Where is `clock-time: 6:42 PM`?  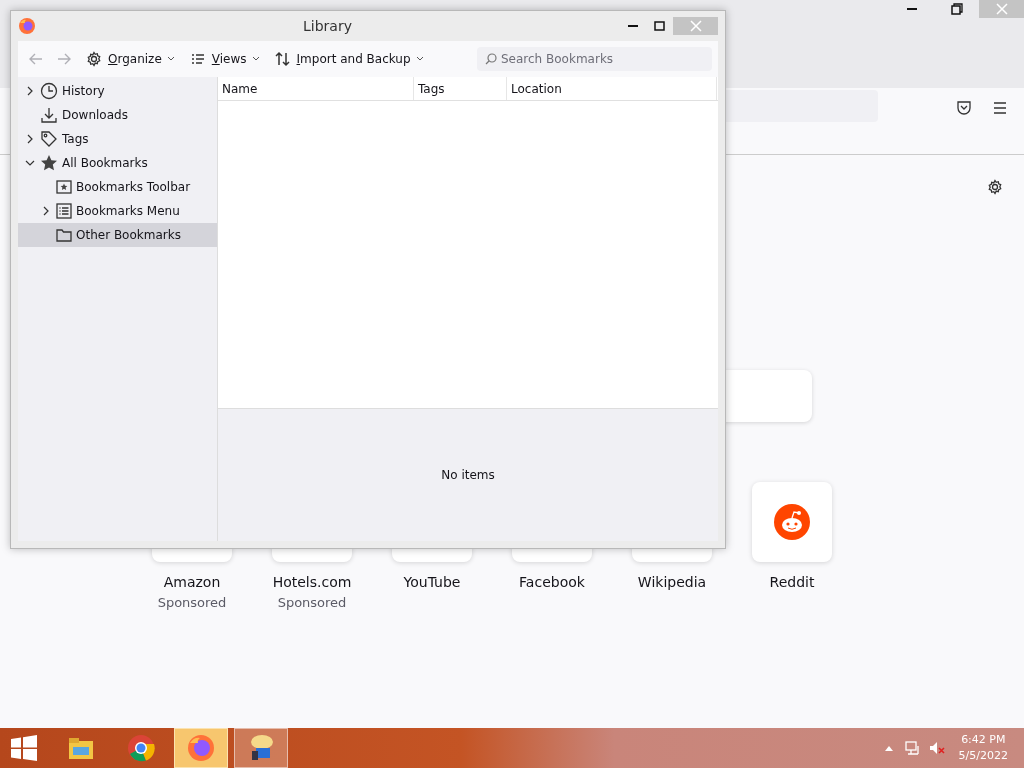 clock-time: 6:42 PM is located at coordinates (983, 739).